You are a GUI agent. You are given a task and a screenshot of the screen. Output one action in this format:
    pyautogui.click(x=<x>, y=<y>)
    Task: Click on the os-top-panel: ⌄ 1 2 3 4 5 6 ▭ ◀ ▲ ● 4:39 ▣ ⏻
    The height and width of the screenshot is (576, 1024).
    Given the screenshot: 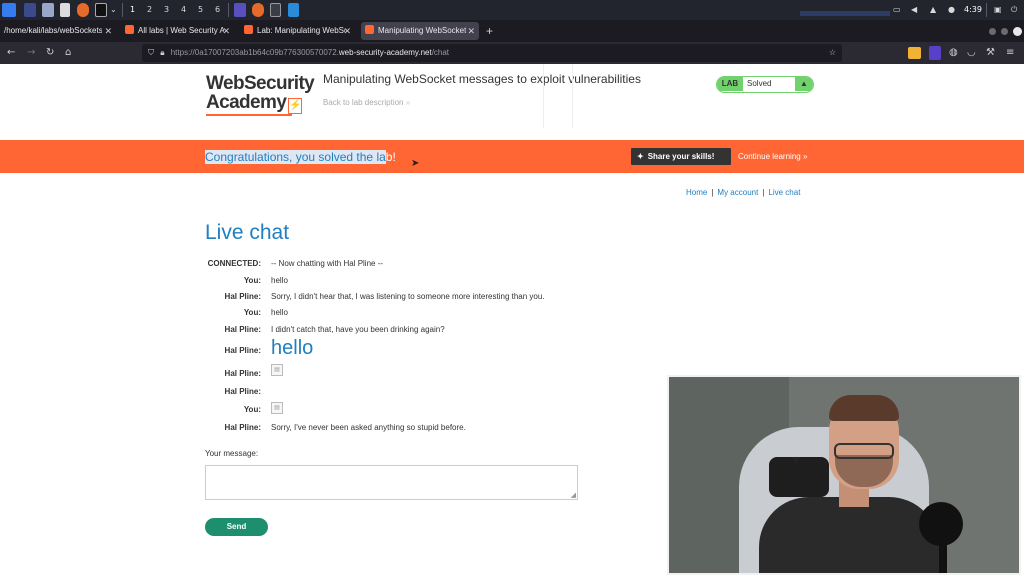 What is the action you would take?
    pyautogui.click(x=512, y=10)
    